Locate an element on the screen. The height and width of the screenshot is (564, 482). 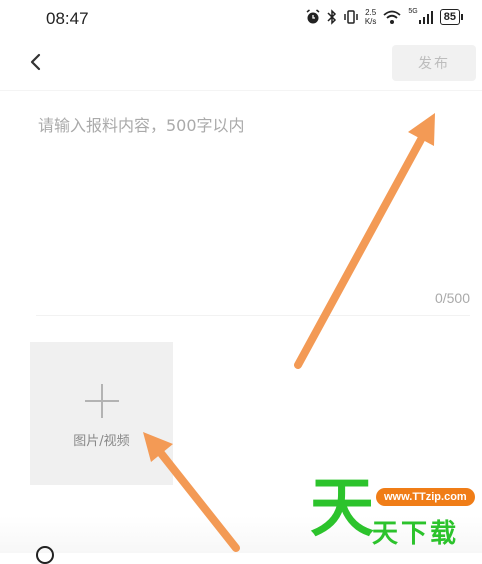
add-media-button: 图片/视频 is located at coordinates (101, 413).